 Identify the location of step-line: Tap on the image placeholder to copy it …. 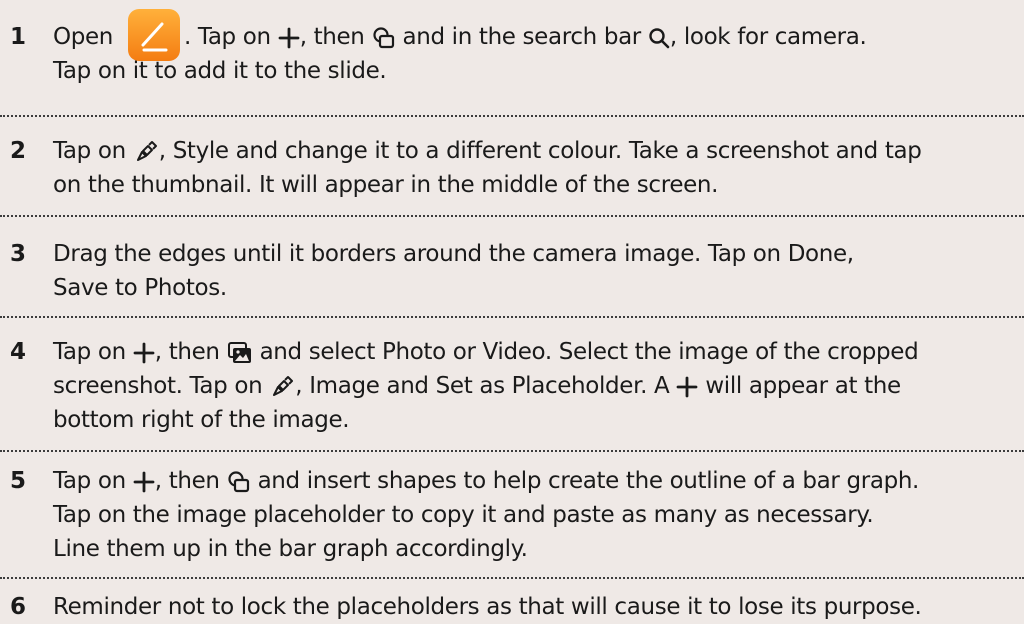
(463, 515).